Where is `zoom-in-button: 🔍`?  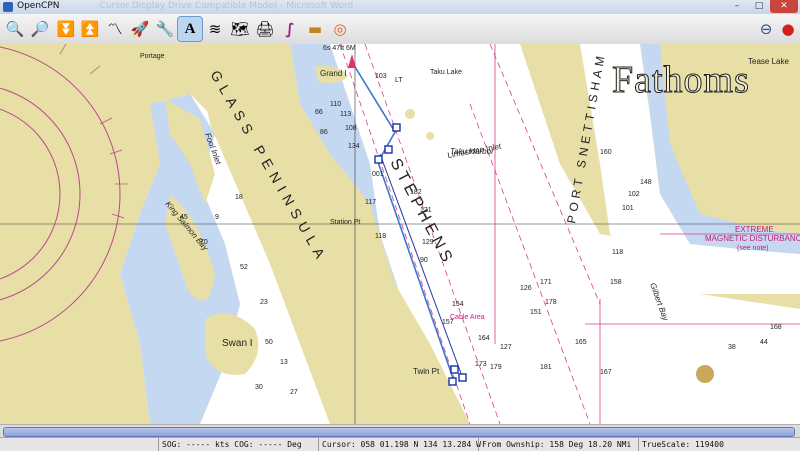
zoom-in-button: 🔍 is located at coordinates (15, 29).